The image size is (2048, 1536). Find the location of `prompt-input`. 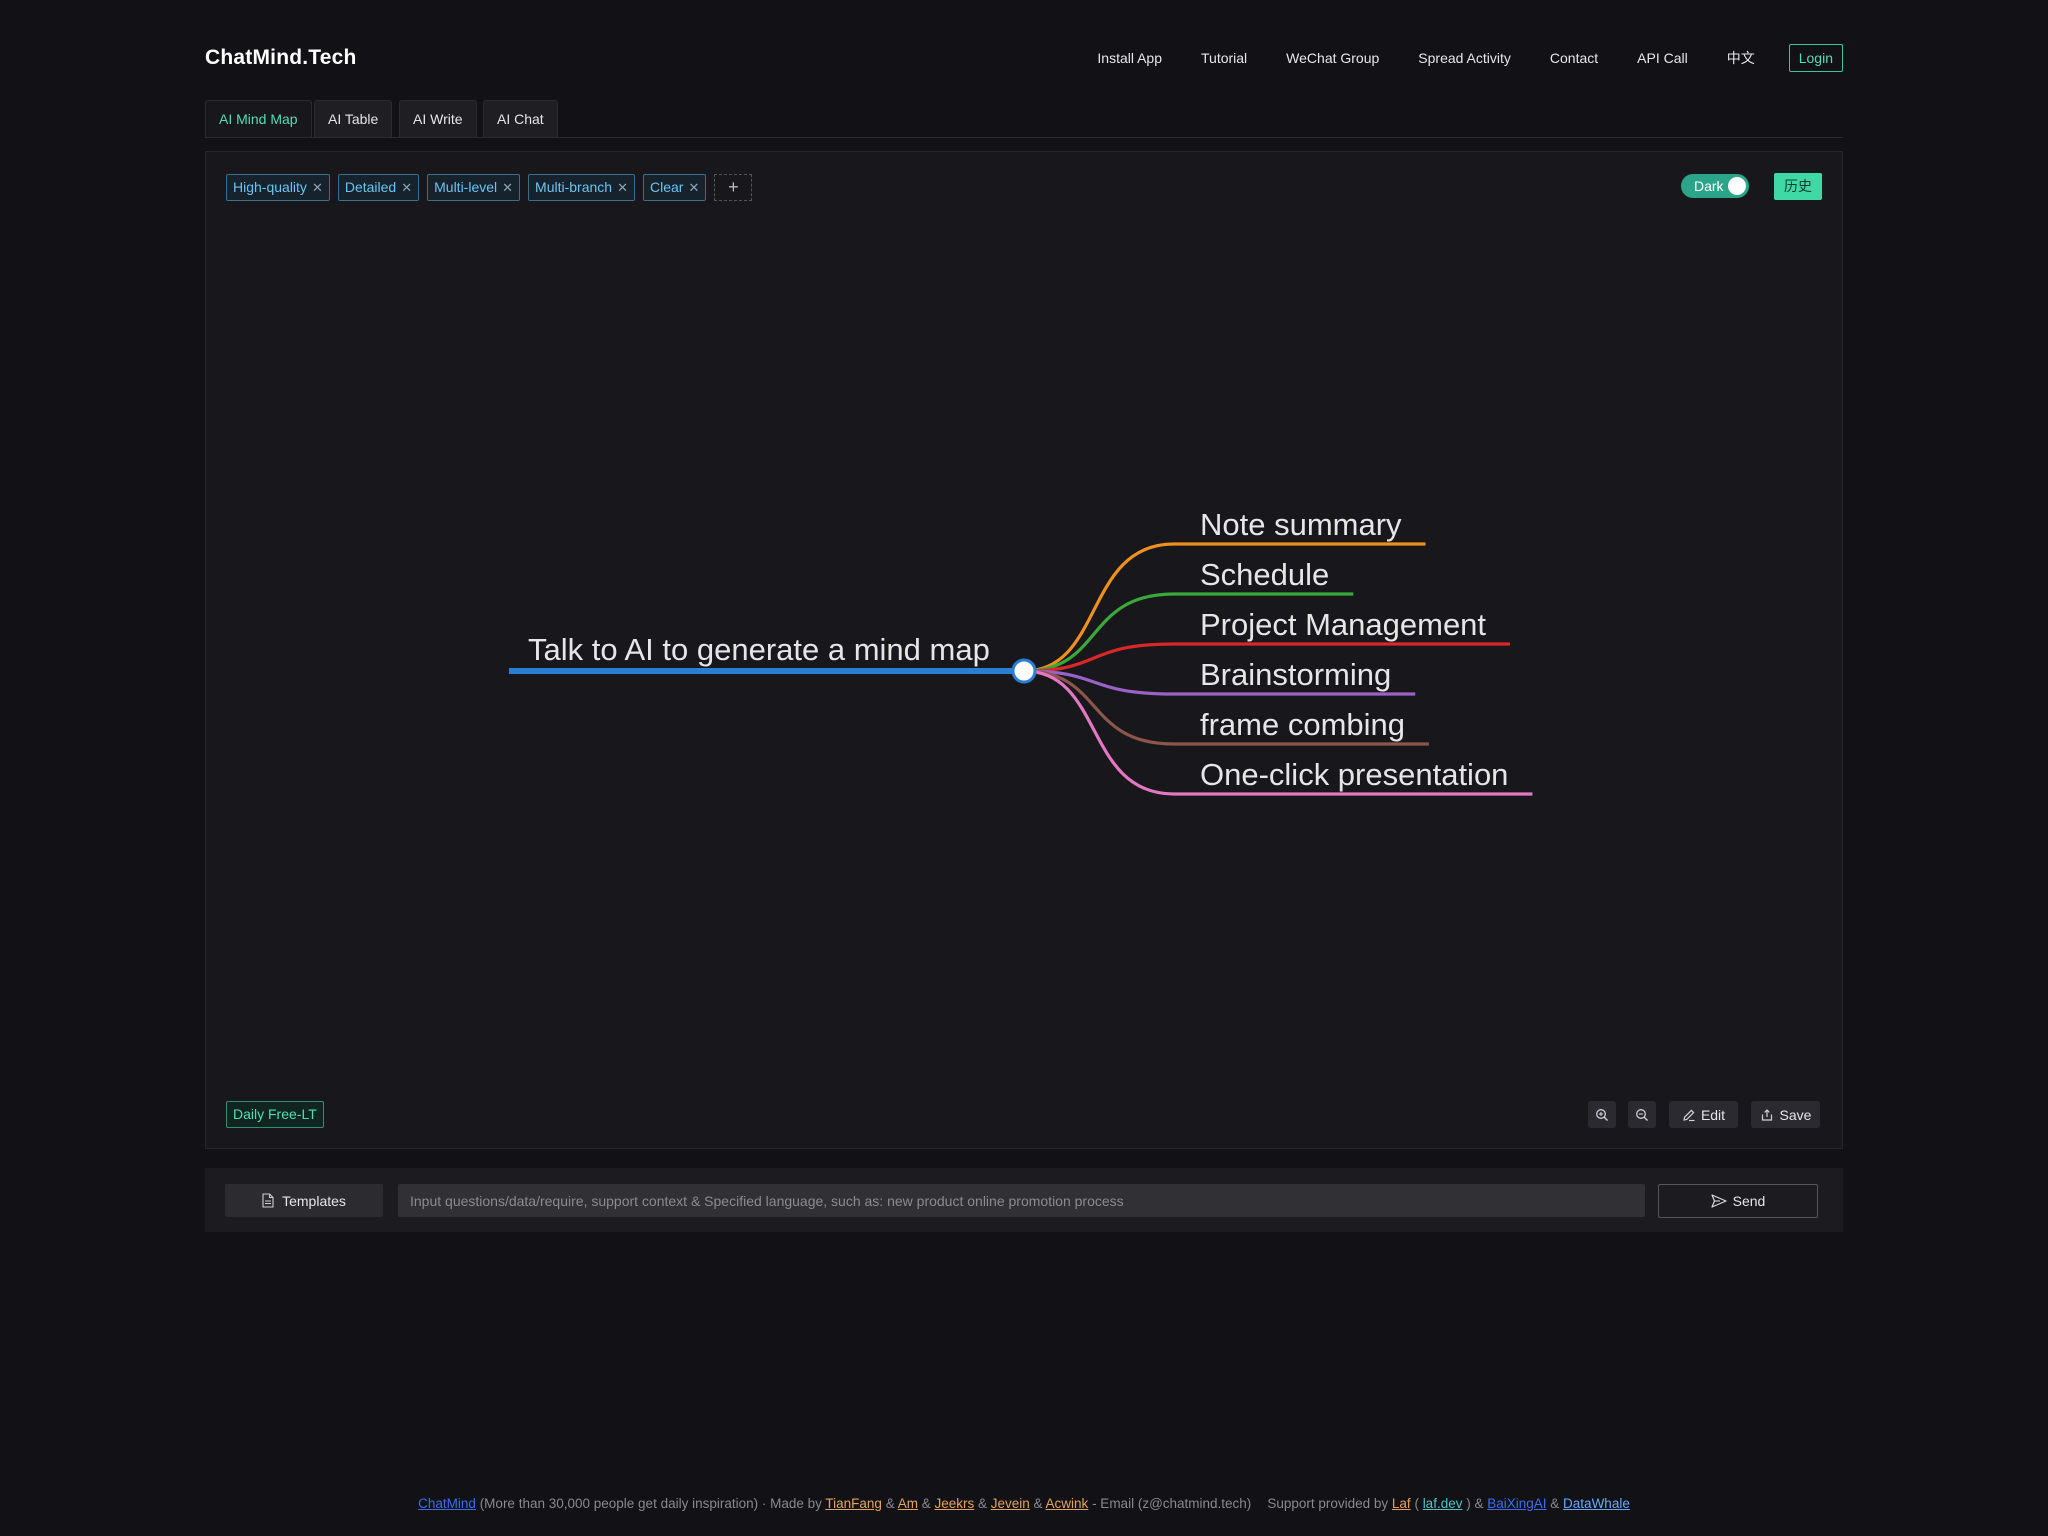

prompt-input is located at coordinates (1021, 1200).